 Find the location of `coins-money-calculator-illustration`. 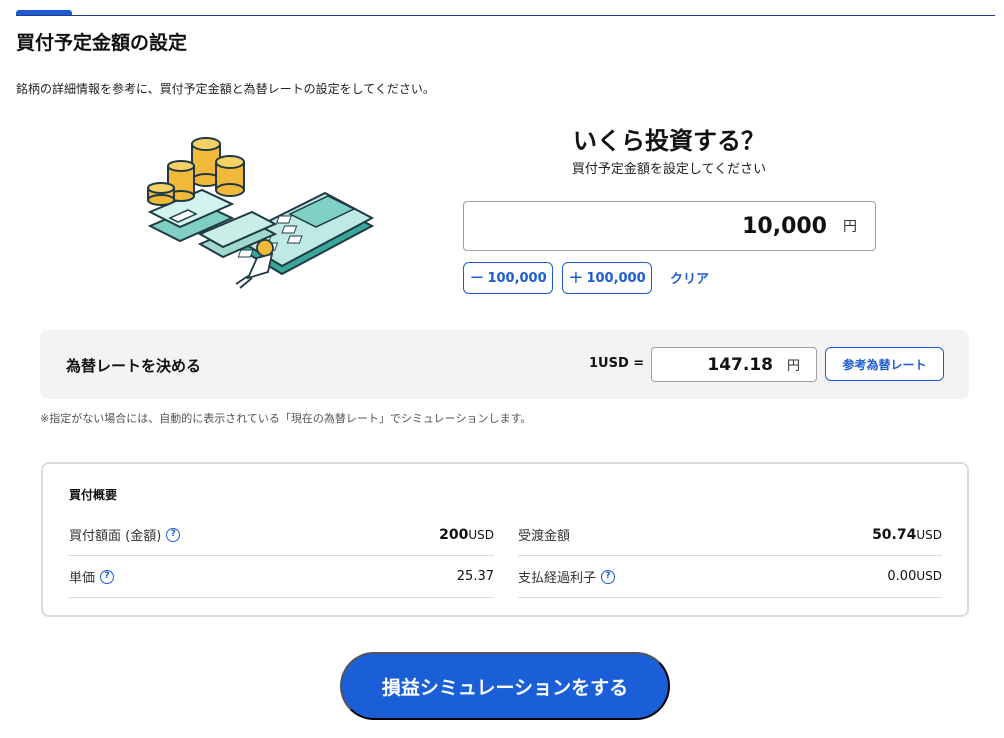

coins-money-calculator-illustration is located at coordinates (260, 211).